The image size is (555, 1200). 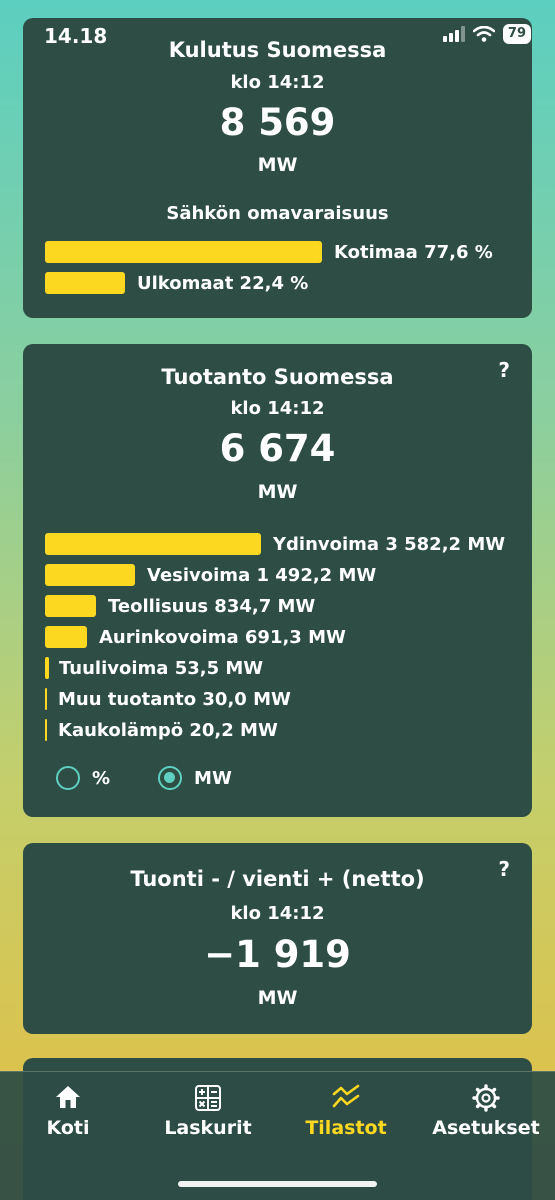 I want to click on production-title: Tuotanto Suomessa, so click(x=277, y=377).